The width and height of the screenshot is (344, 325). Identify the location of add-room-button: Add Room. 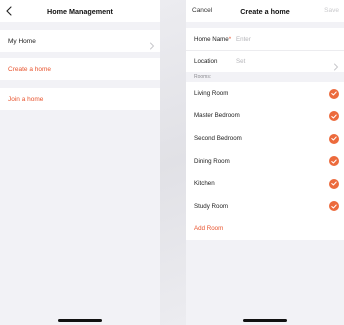
(265, 229).